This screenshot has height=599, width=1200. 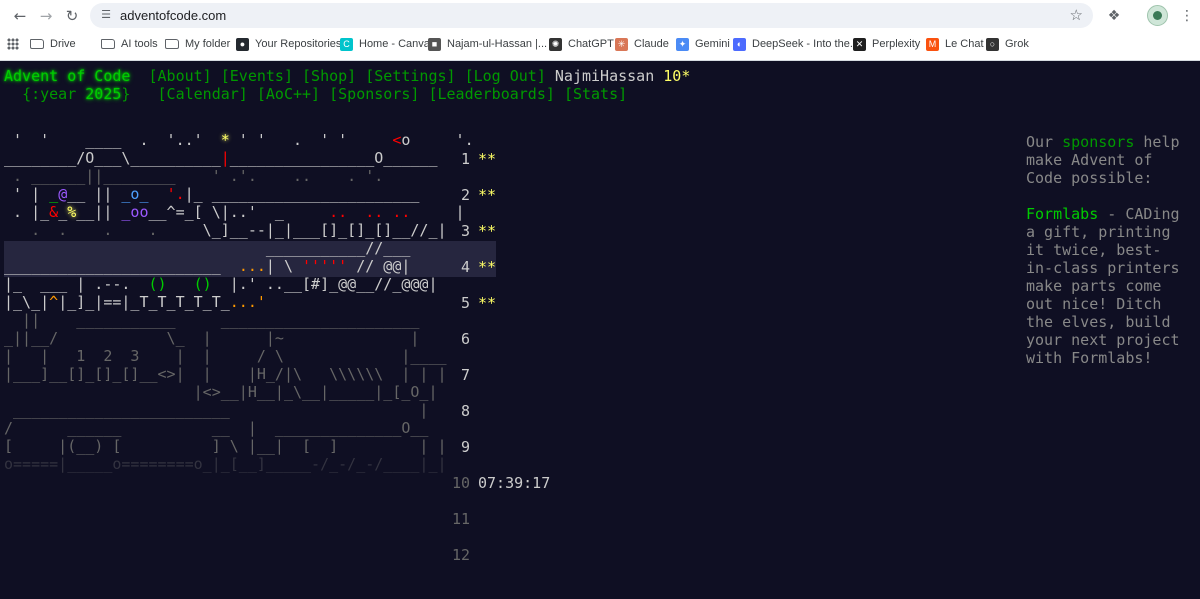 What do you see at coordinates (225, 446) in the screenshot?
I see `art-line: [ |(__) [ ] \ |__| [ ] | |` at bounding box center [225, 446].